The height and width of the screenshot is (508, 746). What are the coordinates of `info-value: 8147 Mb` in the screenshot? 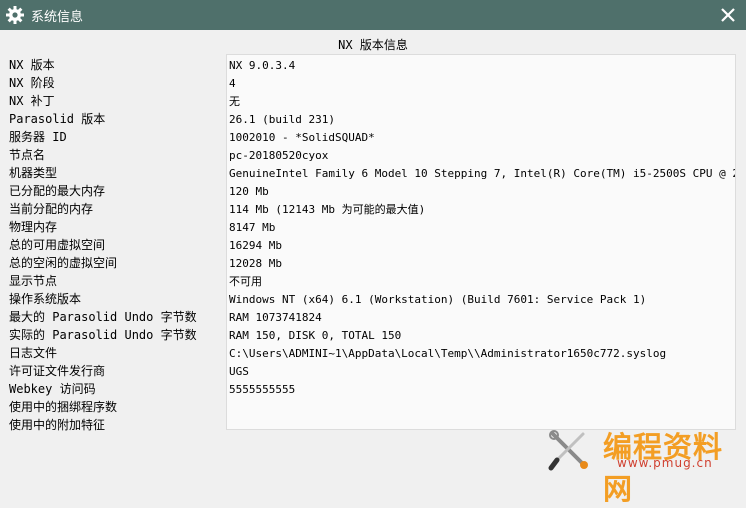 It's located at (252, 227).